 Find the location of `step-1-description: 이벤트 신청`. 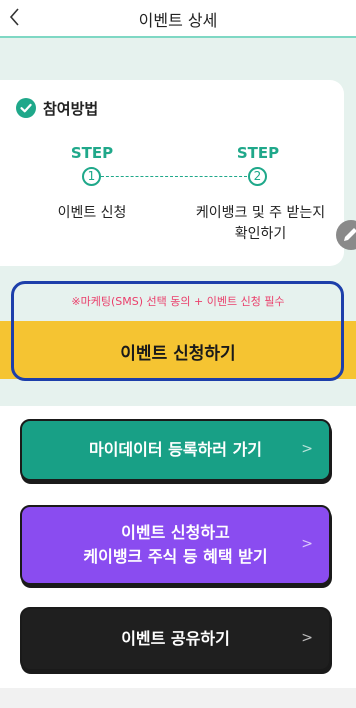

step-1-description: 이벤트 신청 is located at coordinates (92, 213).